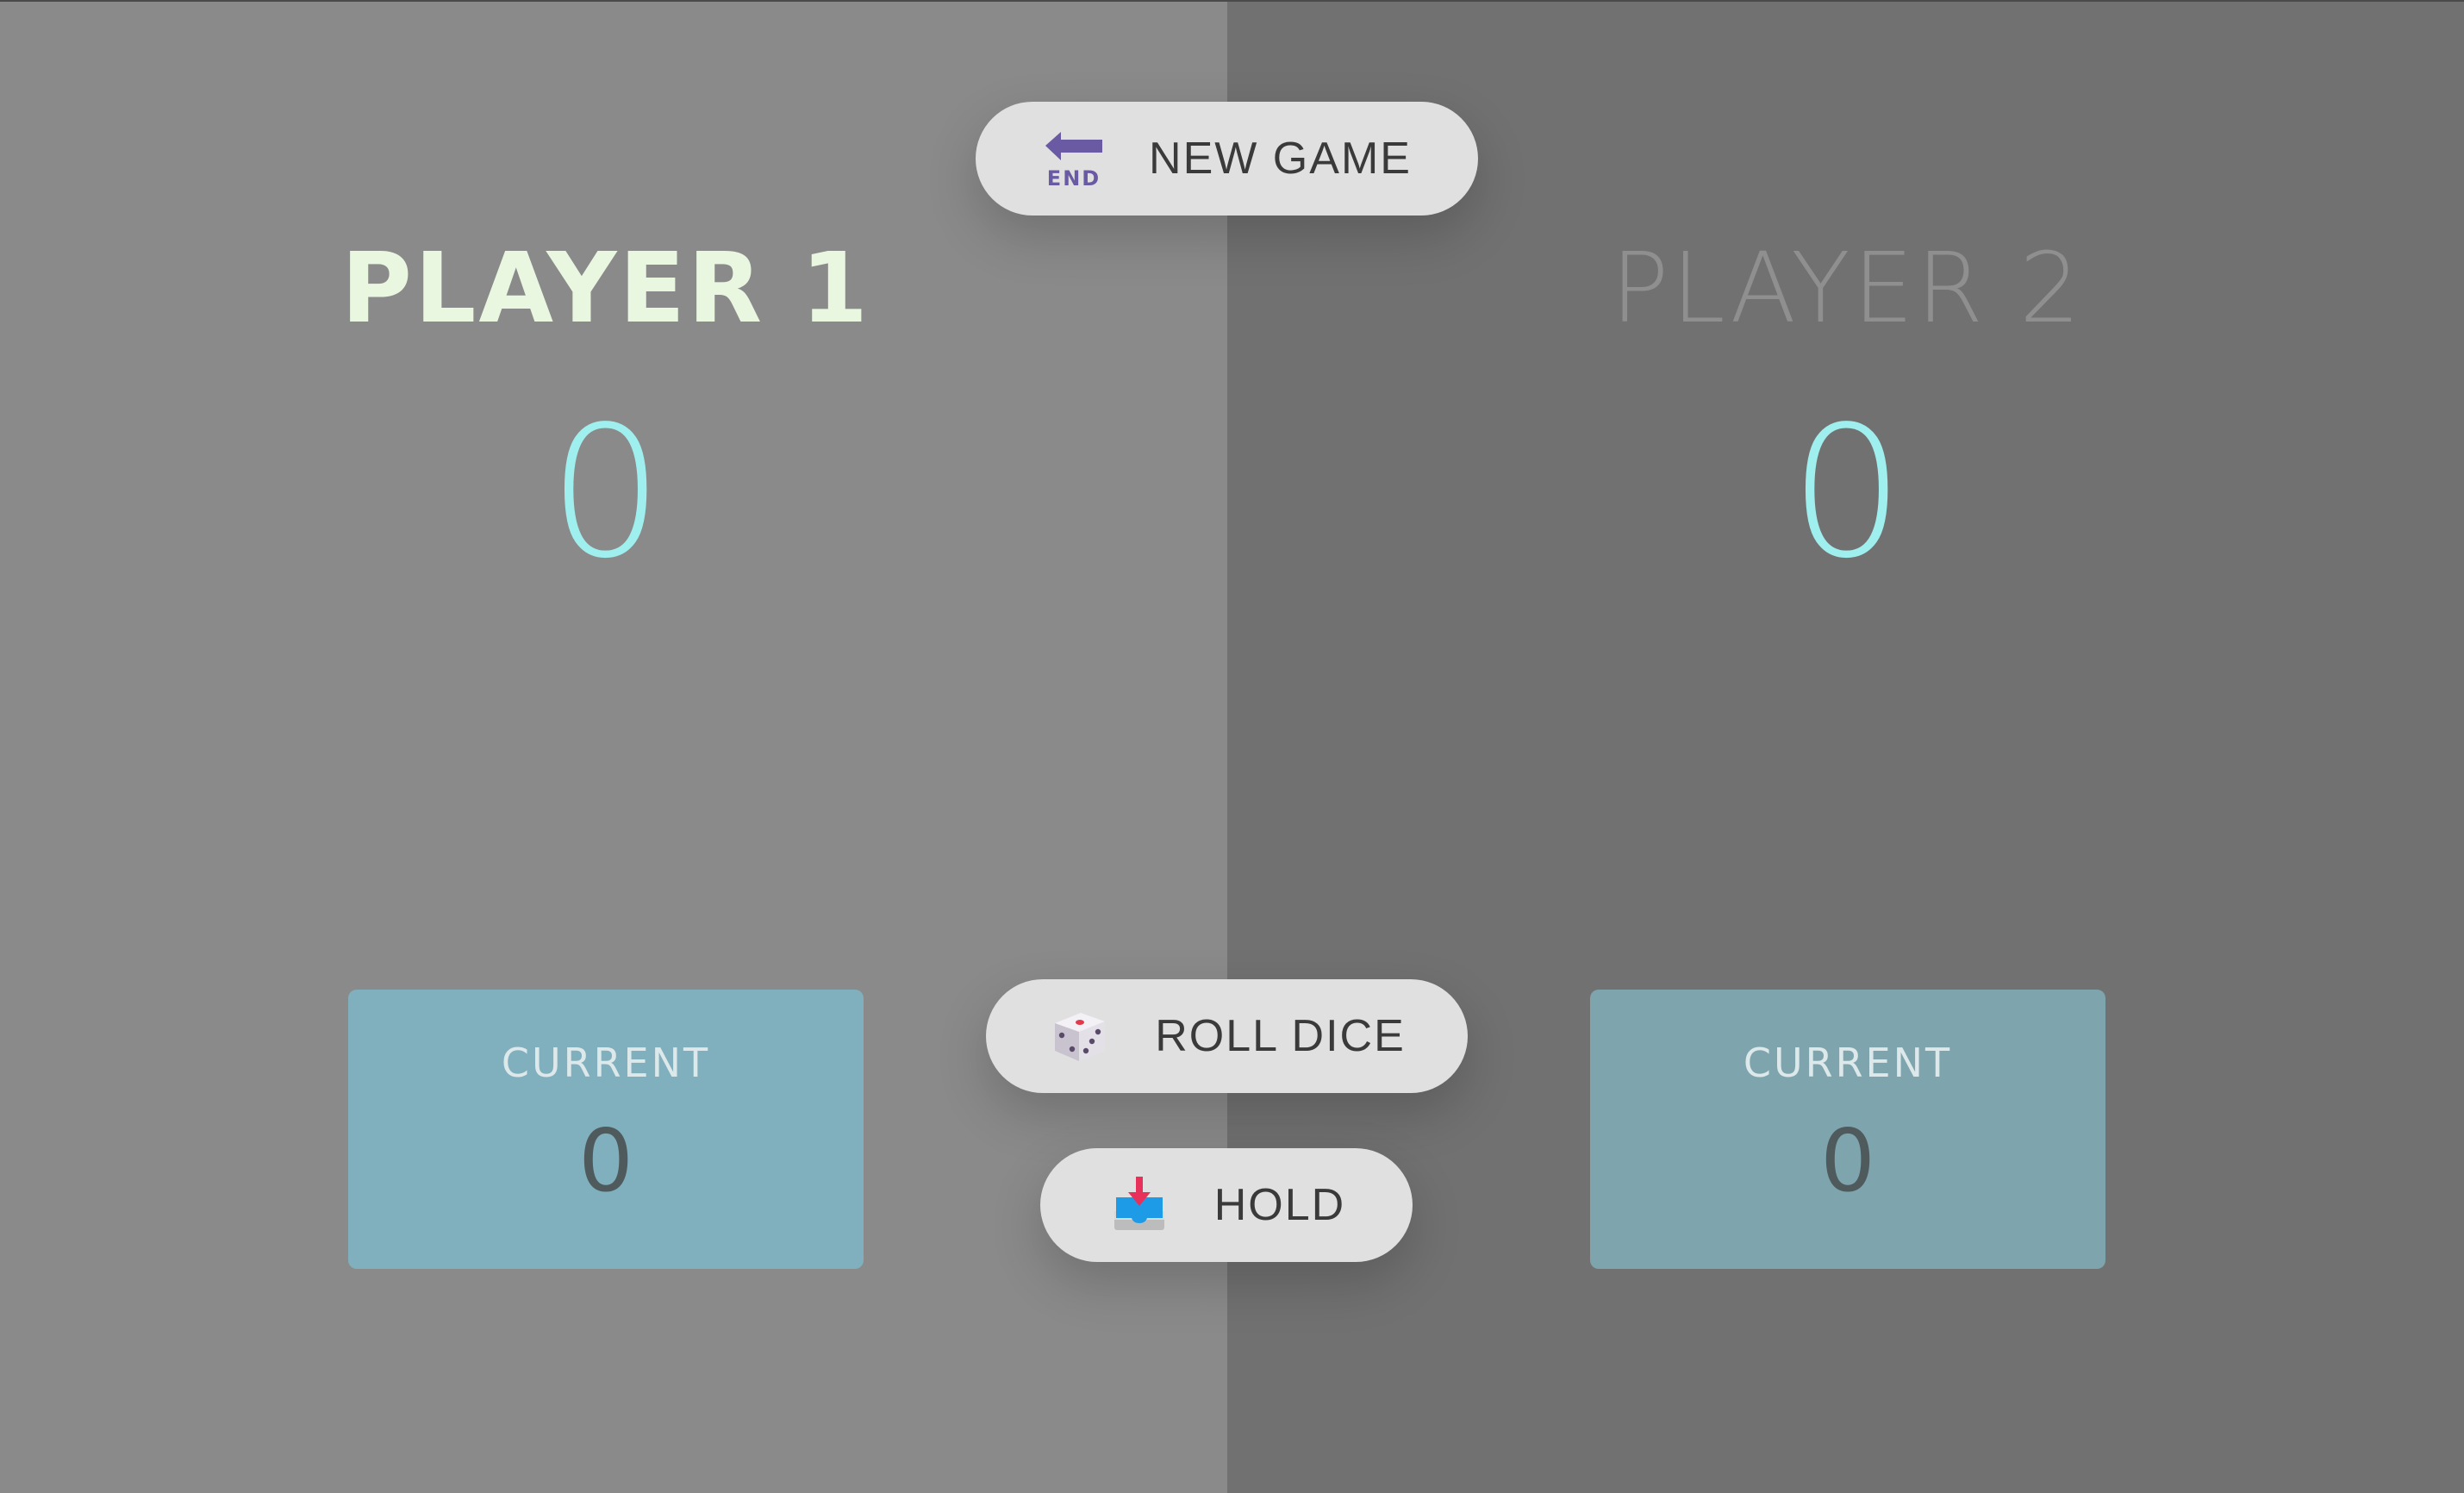 The image size is (2464, 1493). What do you see at coordinates (1080, 1036) in the screenshot?
I see `dice-icon` at bounding box center [1080, 1036].